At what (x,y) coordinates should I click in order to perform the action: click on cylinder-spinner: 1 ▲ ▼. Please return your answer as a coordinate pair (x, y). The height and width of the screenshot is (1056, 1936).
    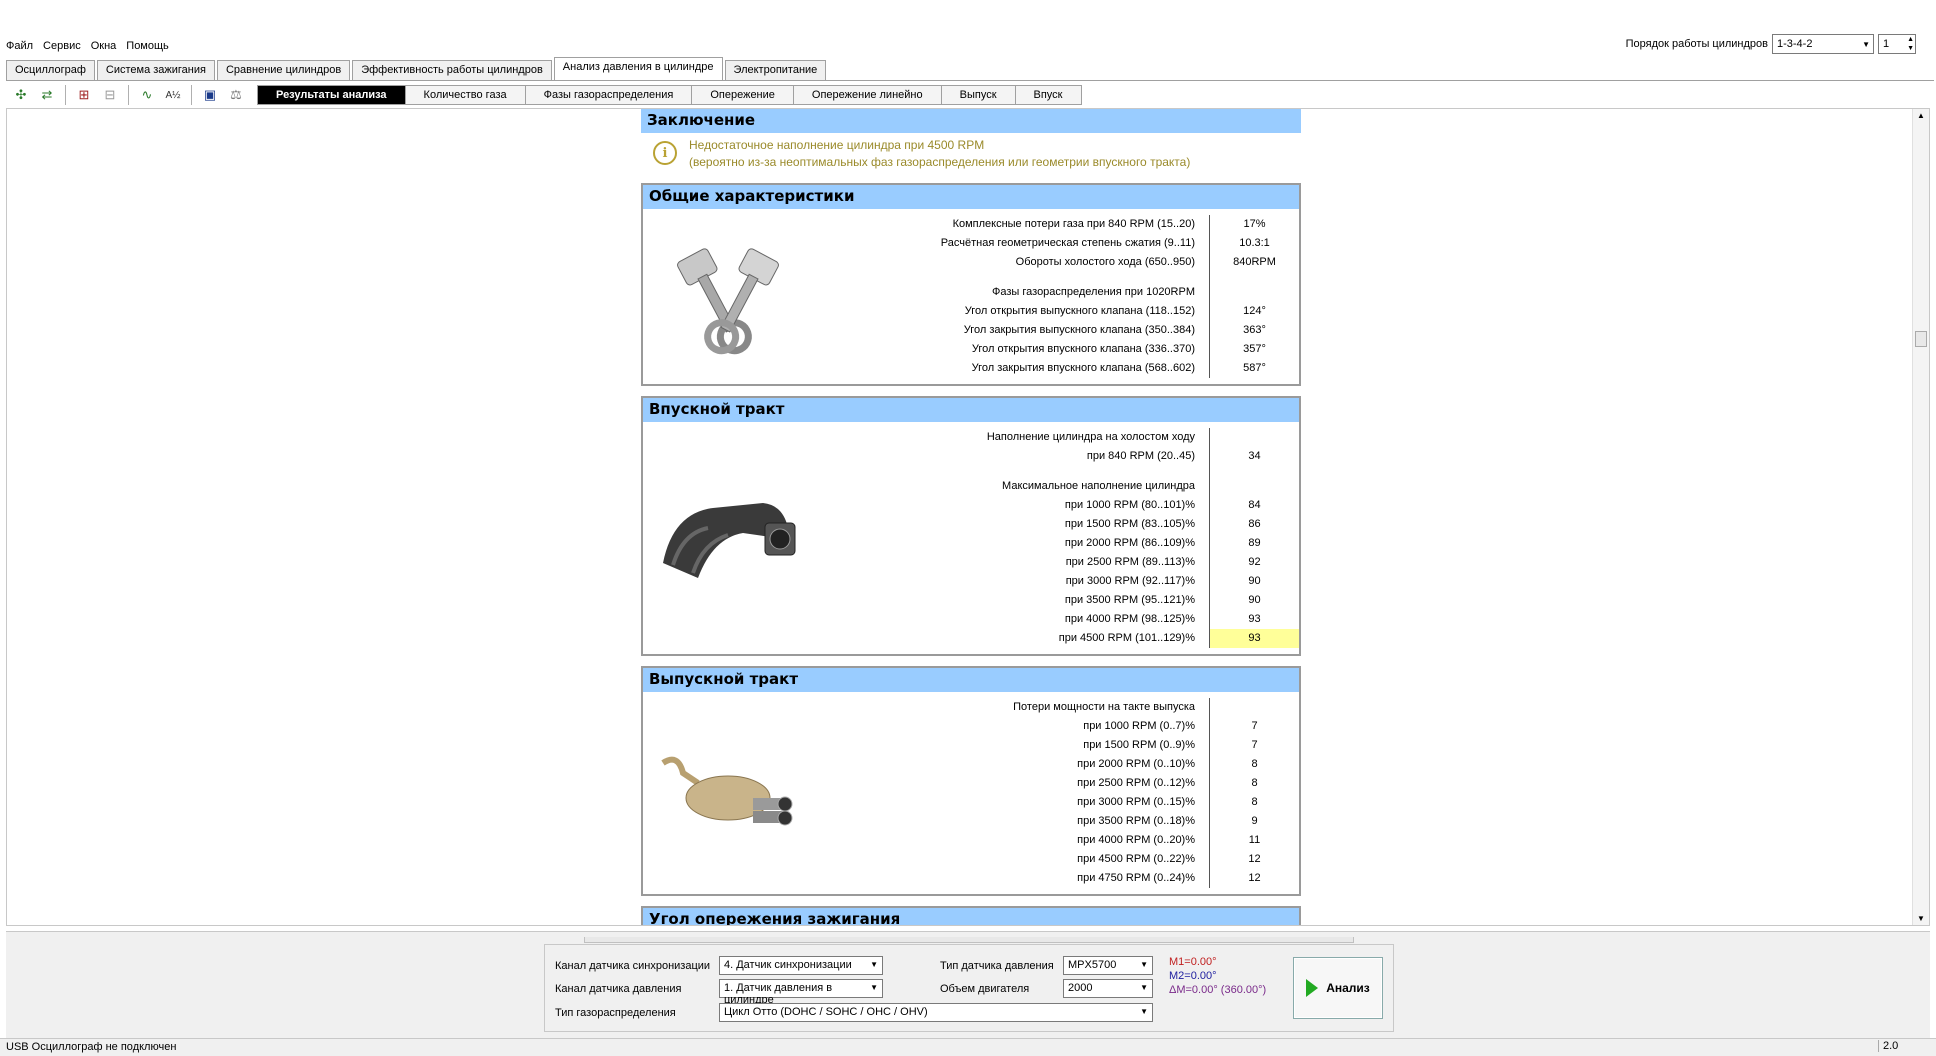
    Looking at the image, I should click on (1897, 44).